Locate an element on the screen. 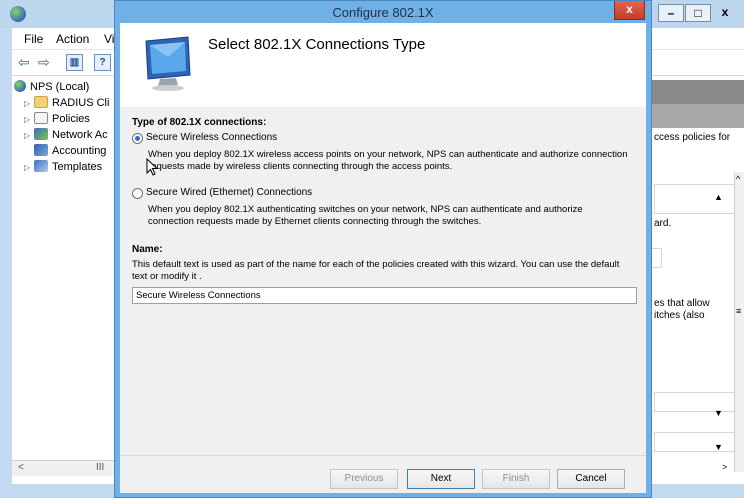  details-text: ccess policies for is located at coordinates (692, 137).